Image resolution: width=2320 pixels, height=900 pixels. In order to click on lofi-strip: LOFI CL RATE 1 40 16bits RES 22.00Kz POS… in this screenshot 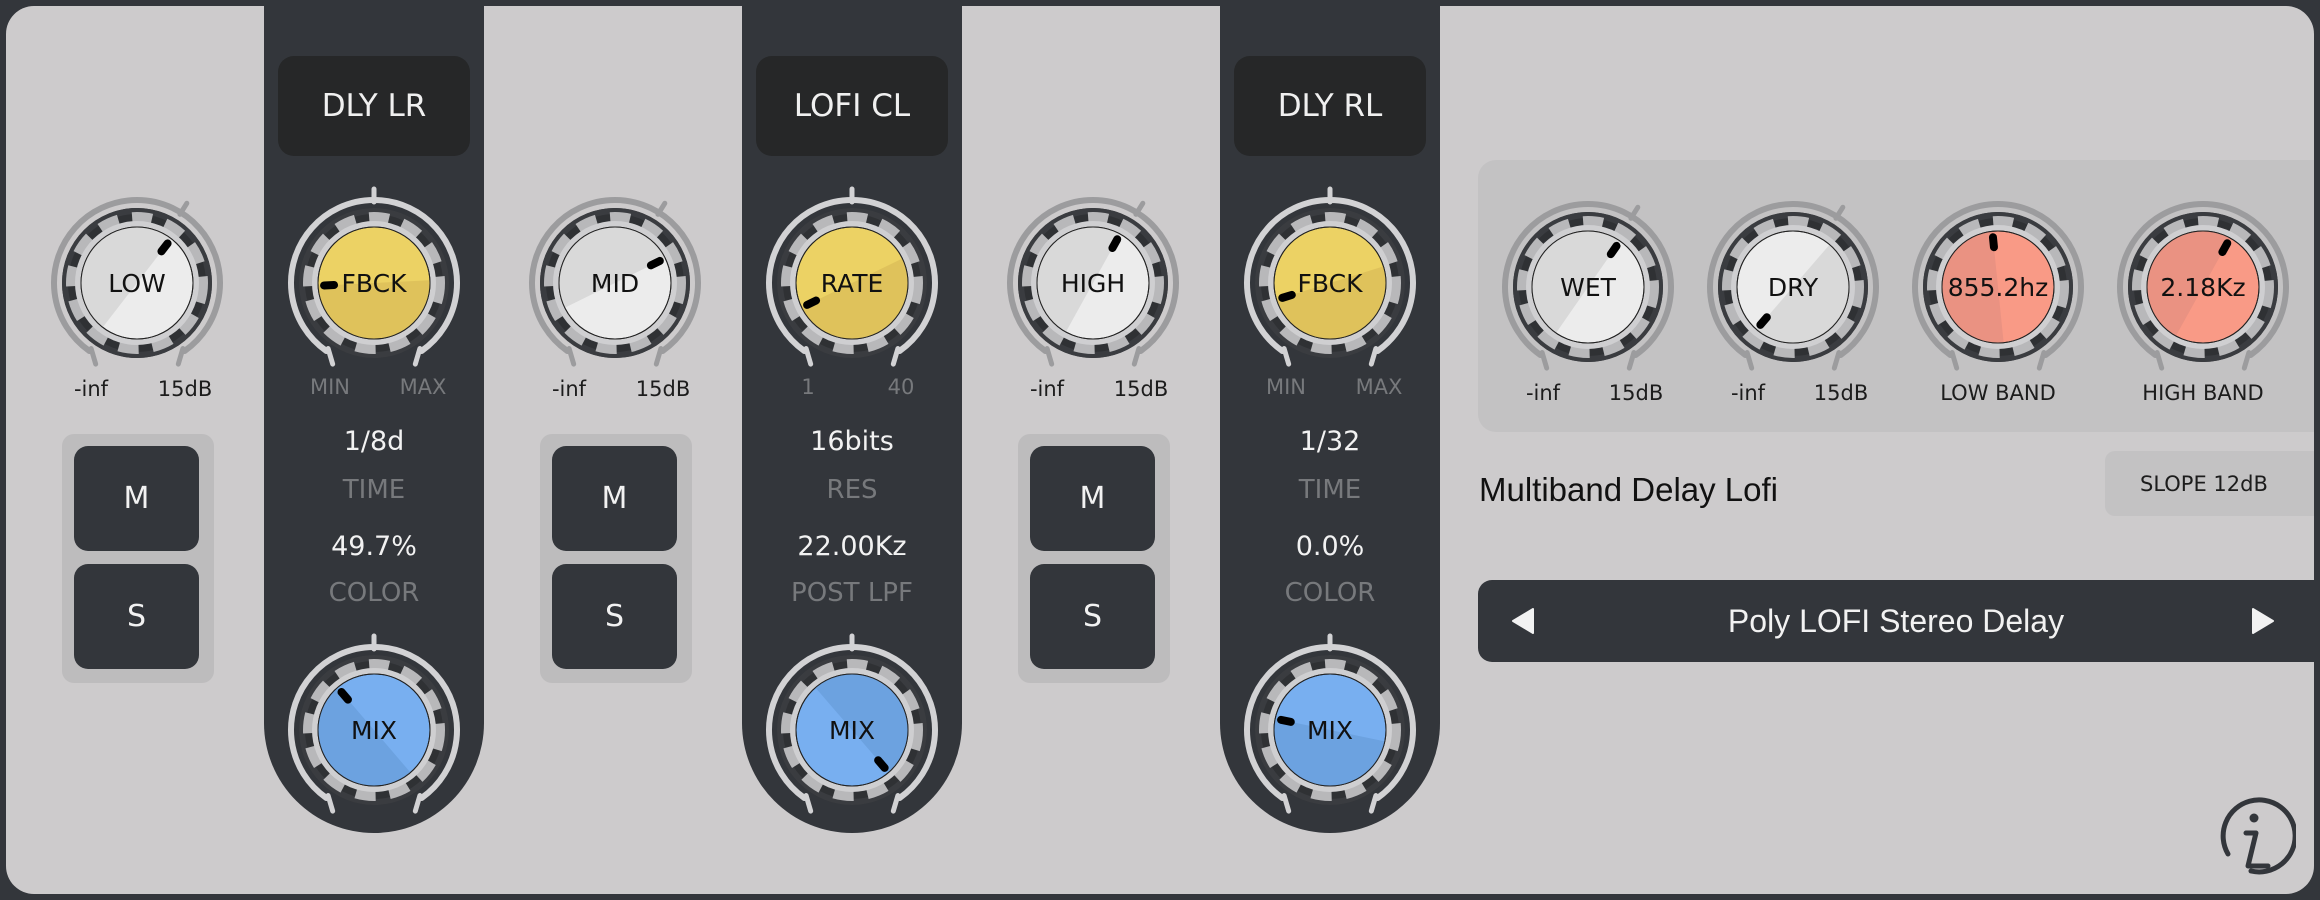, I will do `click(852, 419)`.